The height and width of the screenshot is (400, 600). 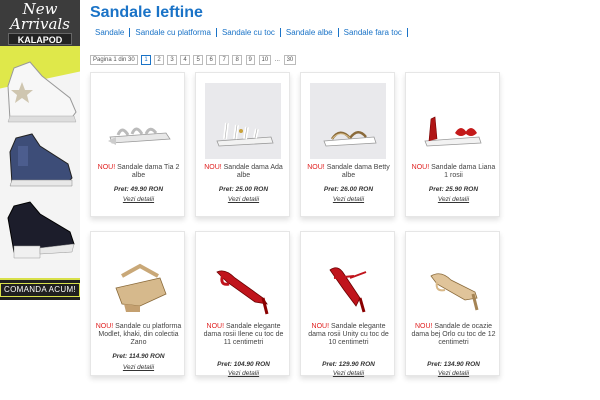 What do you see at coordinates (348, 189) in the screenshot?
I see `product-price: Pret: 26.00 RON` at bounding box center [348, 189].